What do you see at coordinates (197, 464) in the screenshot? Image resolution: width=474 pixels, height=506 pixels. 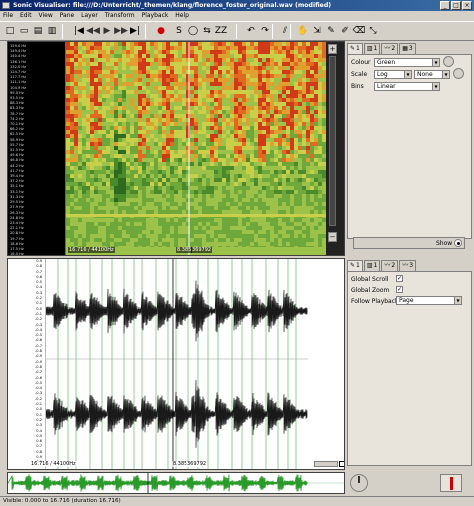 I see `waveform-cursor-frame: 369792` at bounding box center [197, 464].